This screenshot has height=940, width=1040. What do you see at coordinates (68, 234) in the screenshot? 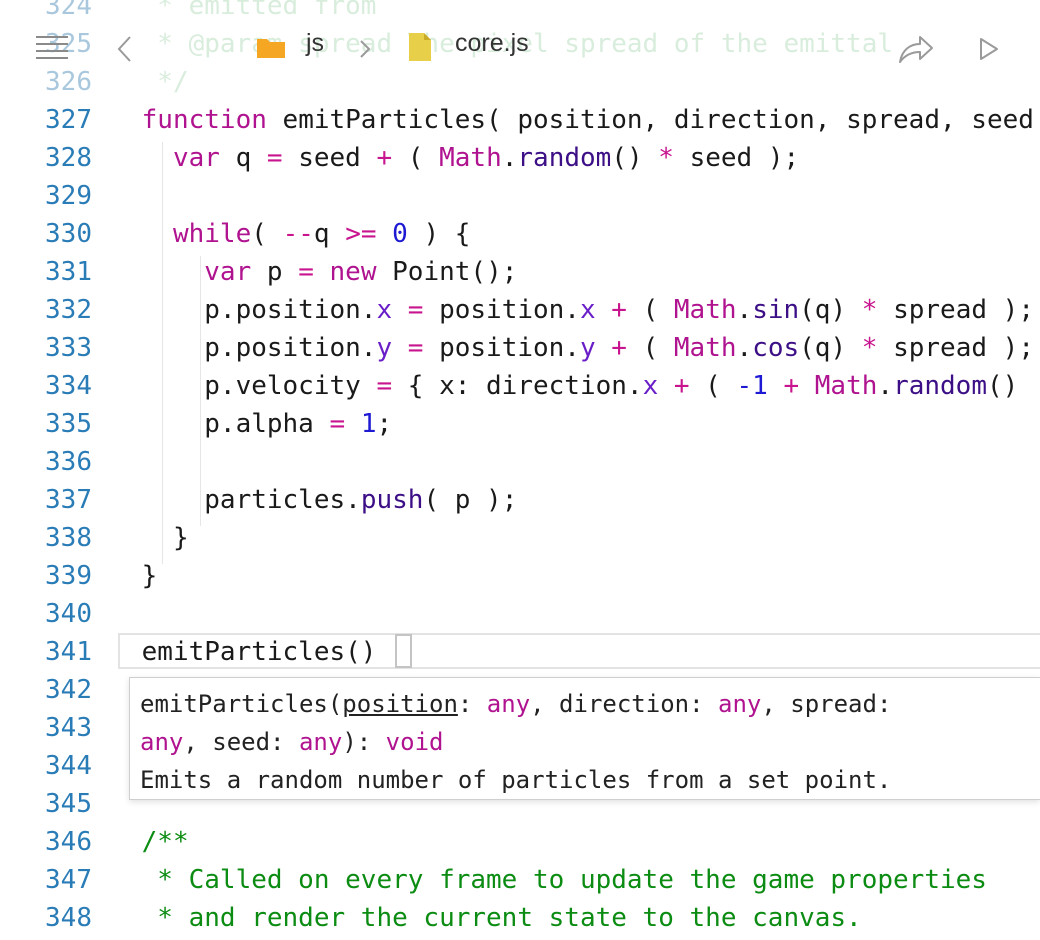
I see `line-number: 330` at bounding box center [68, 234].